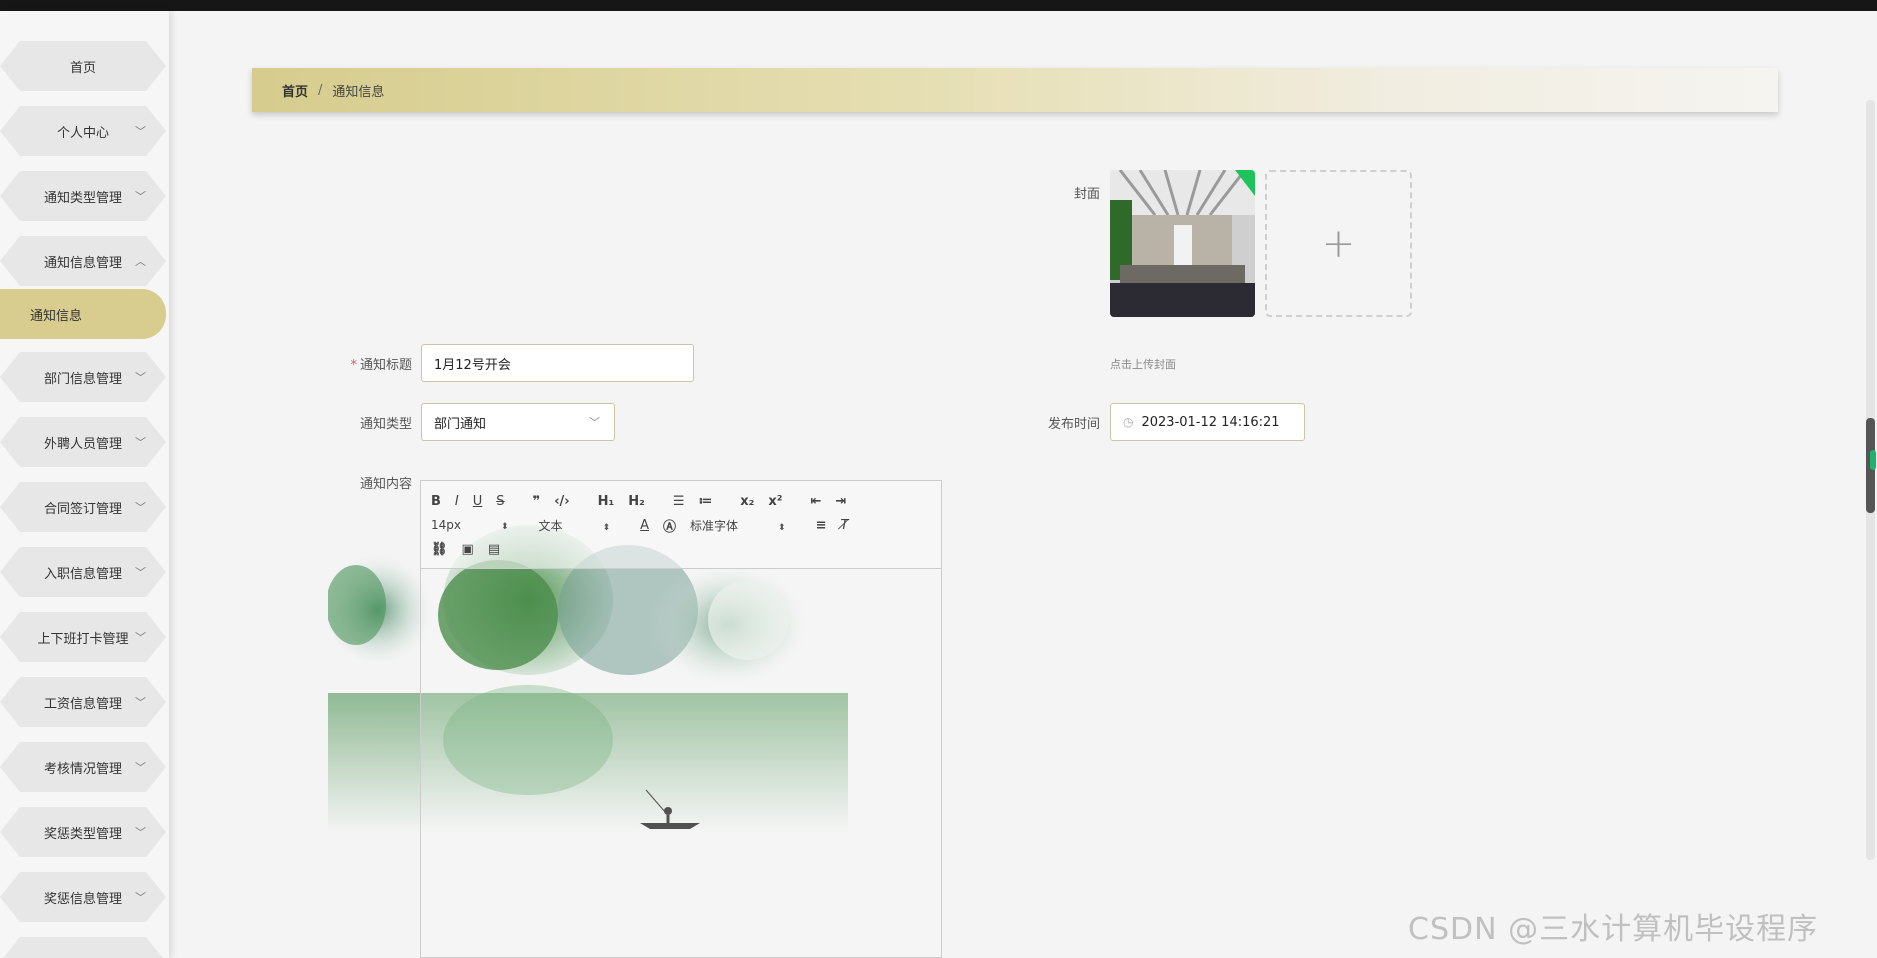 The height and width of the screenshot is (958, 1877). Describe the element at coordinates (557, 363) in the screenshot. I see `title-input: 1月12号开会` at that location.